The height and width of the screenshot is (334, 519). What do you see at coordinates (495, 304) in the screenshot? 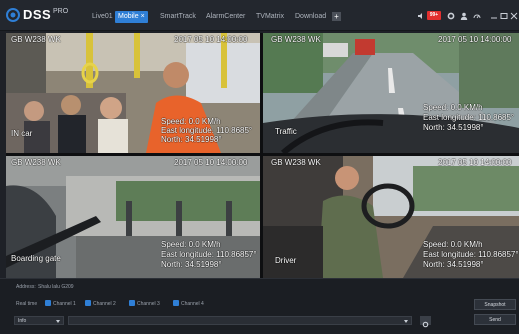
I see `snapshot-button: Snapshot` at bounding box center [495, 304].